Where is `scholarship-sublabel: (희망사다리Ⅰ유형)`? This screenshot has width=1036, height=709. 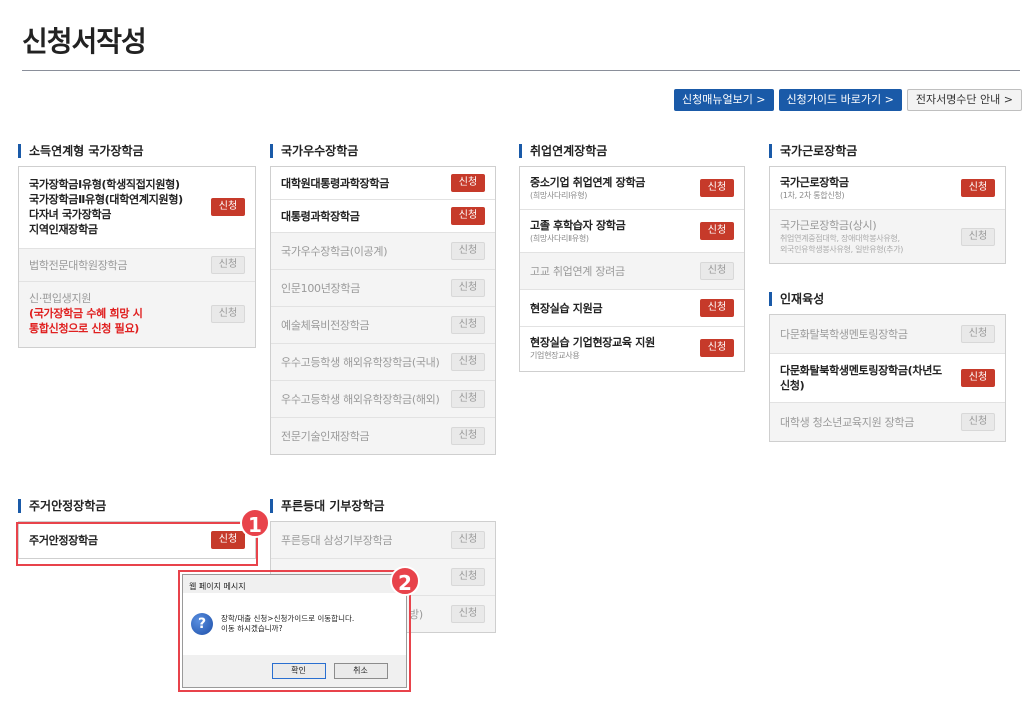
scholarship-sublabel: (희망사다리Ⅰ유형) is located at coordinates (559, 195).